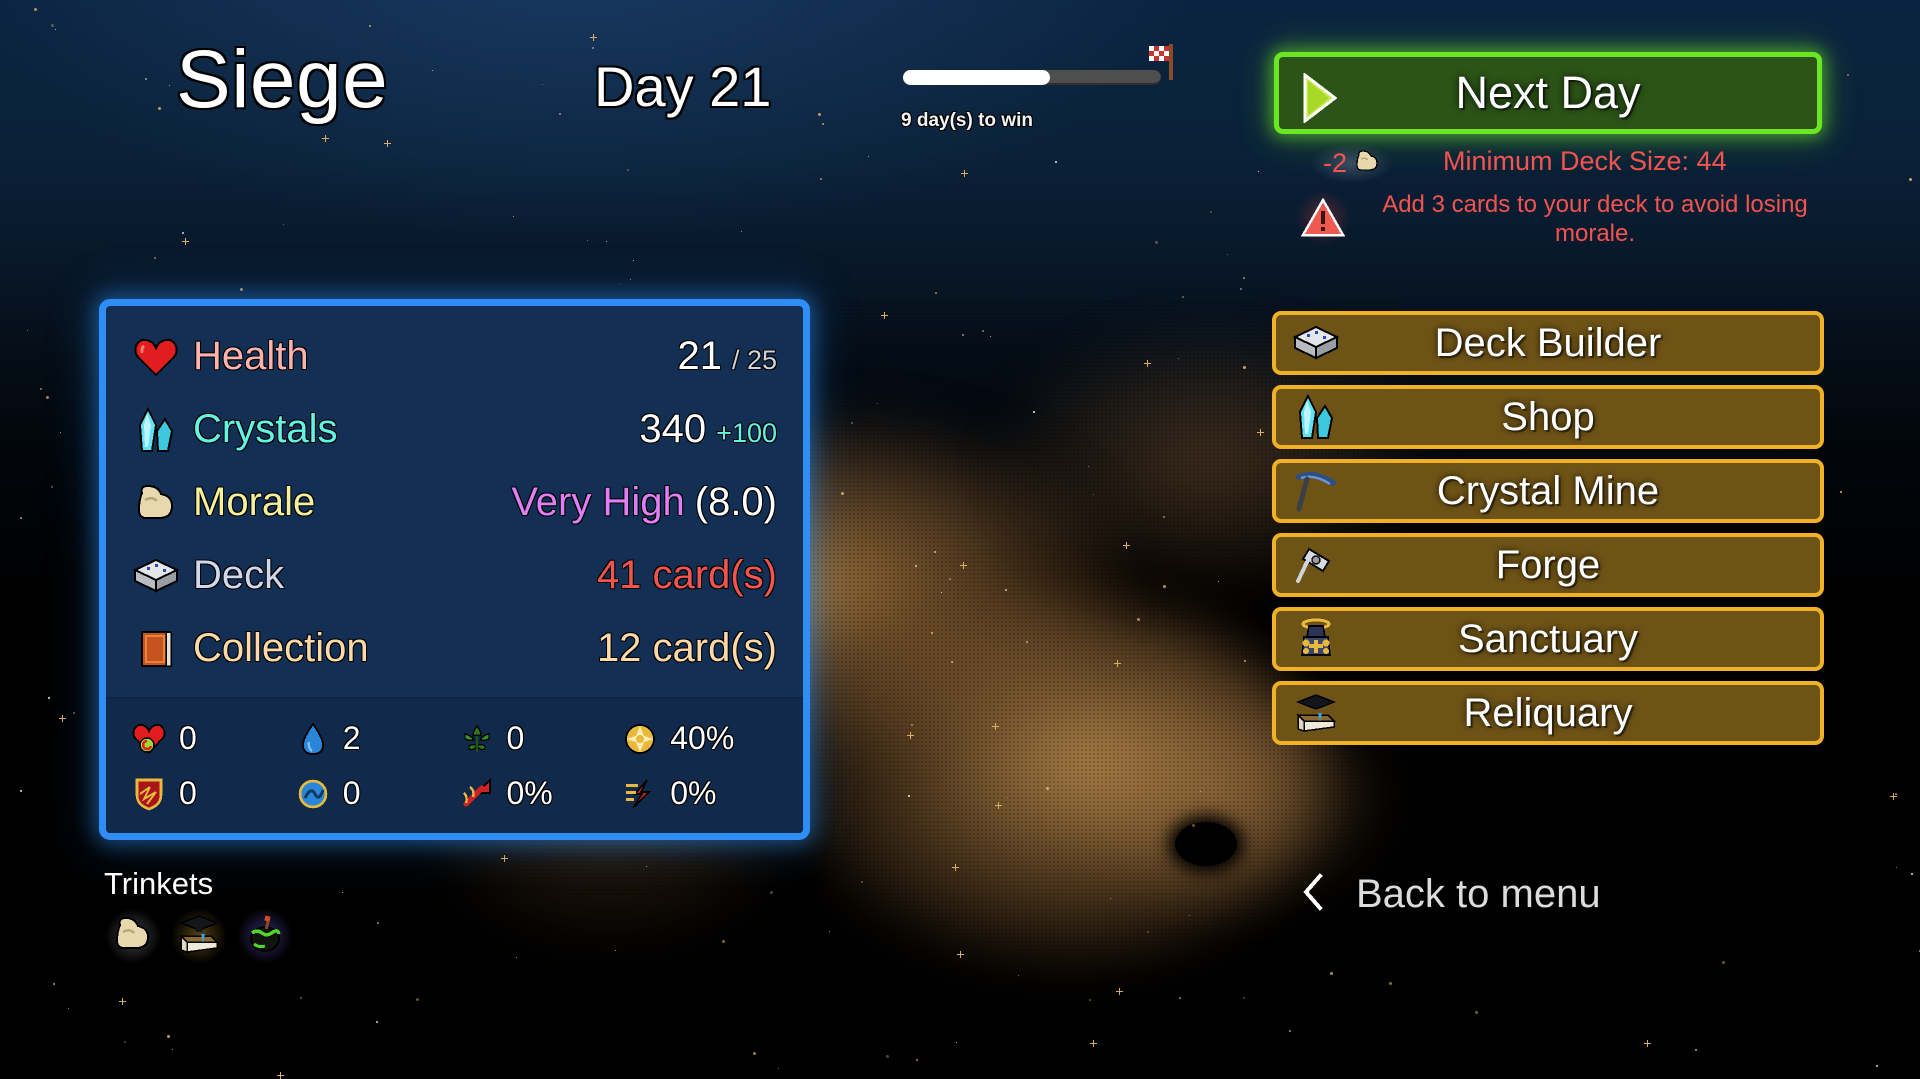  What do you see at coordinates (1352, 163) in the screenshot?
I see `morale-delta-badge: -2` at bounding box center [1352, 163].